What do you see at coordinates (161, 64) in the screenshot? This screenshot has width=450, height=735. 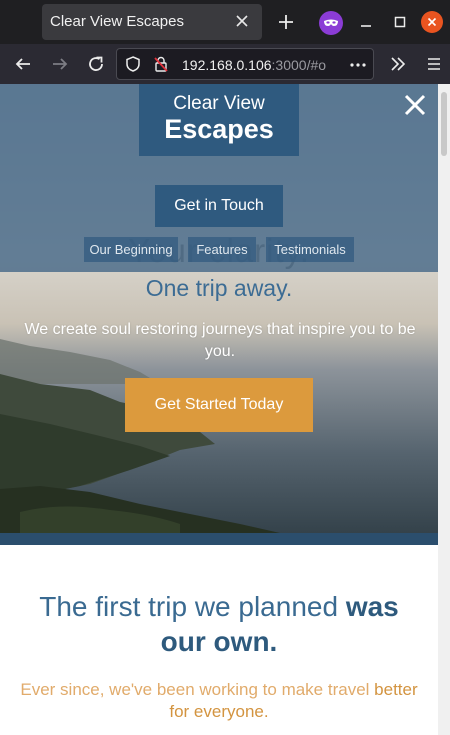 I see `insecure-lock-icon` at bounding box center [161, 64].